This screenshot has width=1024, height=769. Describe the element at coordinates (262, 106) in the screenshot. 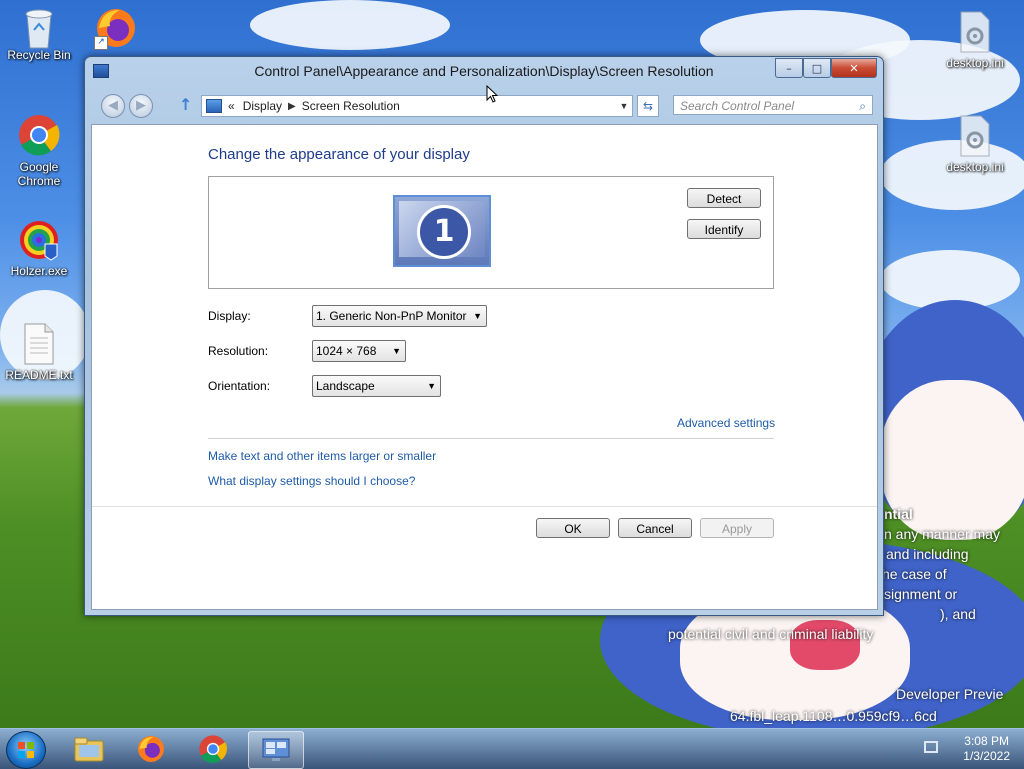

I see `breadcrumb-display: Display` at that location.